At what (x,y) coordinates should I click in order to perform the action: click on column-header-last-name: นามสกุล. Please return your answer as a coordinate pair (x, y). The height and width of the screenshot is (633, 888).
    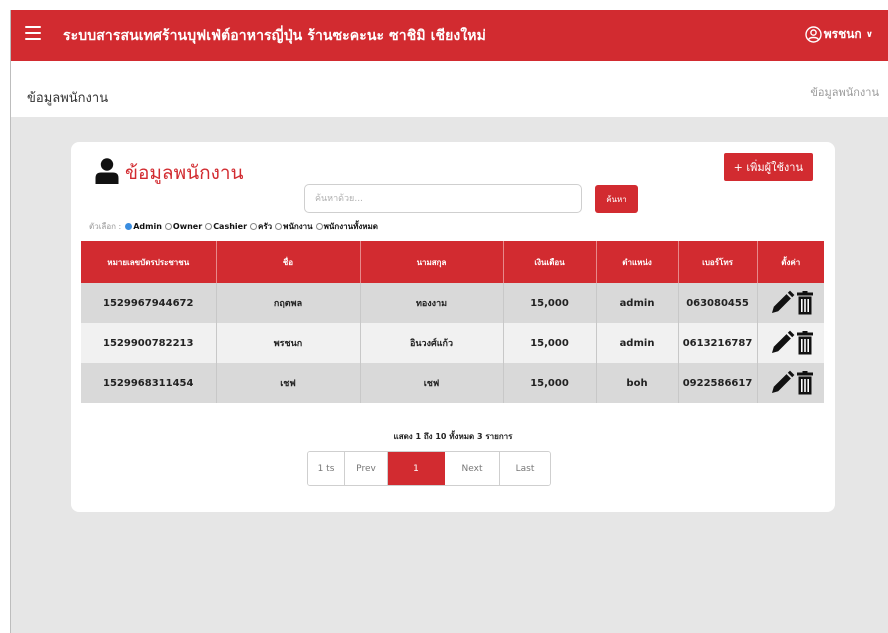
    Looking at the image, I should click on (432, 262).